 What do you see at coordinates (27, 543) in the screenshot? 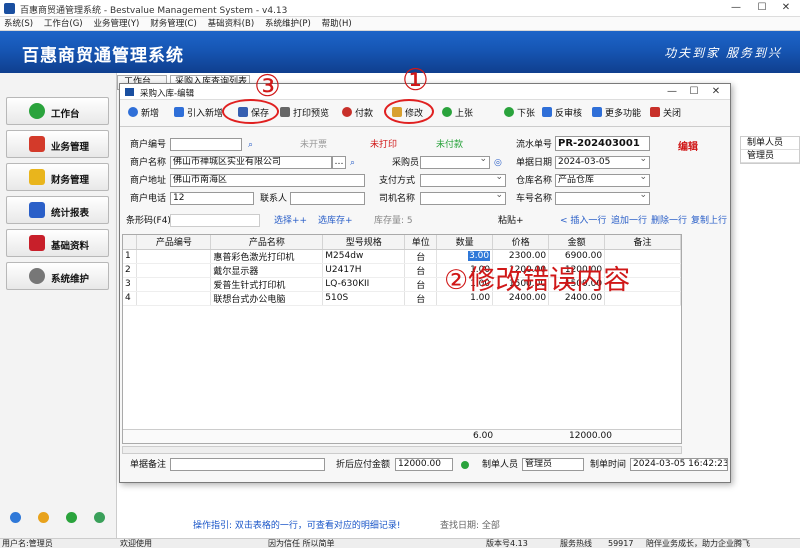
I see `status-user: 用户名:管理员` at bounding box center [27, 543].